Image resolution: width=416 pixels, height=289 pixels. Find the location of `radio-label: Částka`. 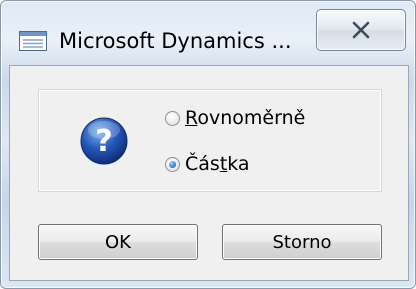

radio-label: Částka is located at coordinates (217, 164).